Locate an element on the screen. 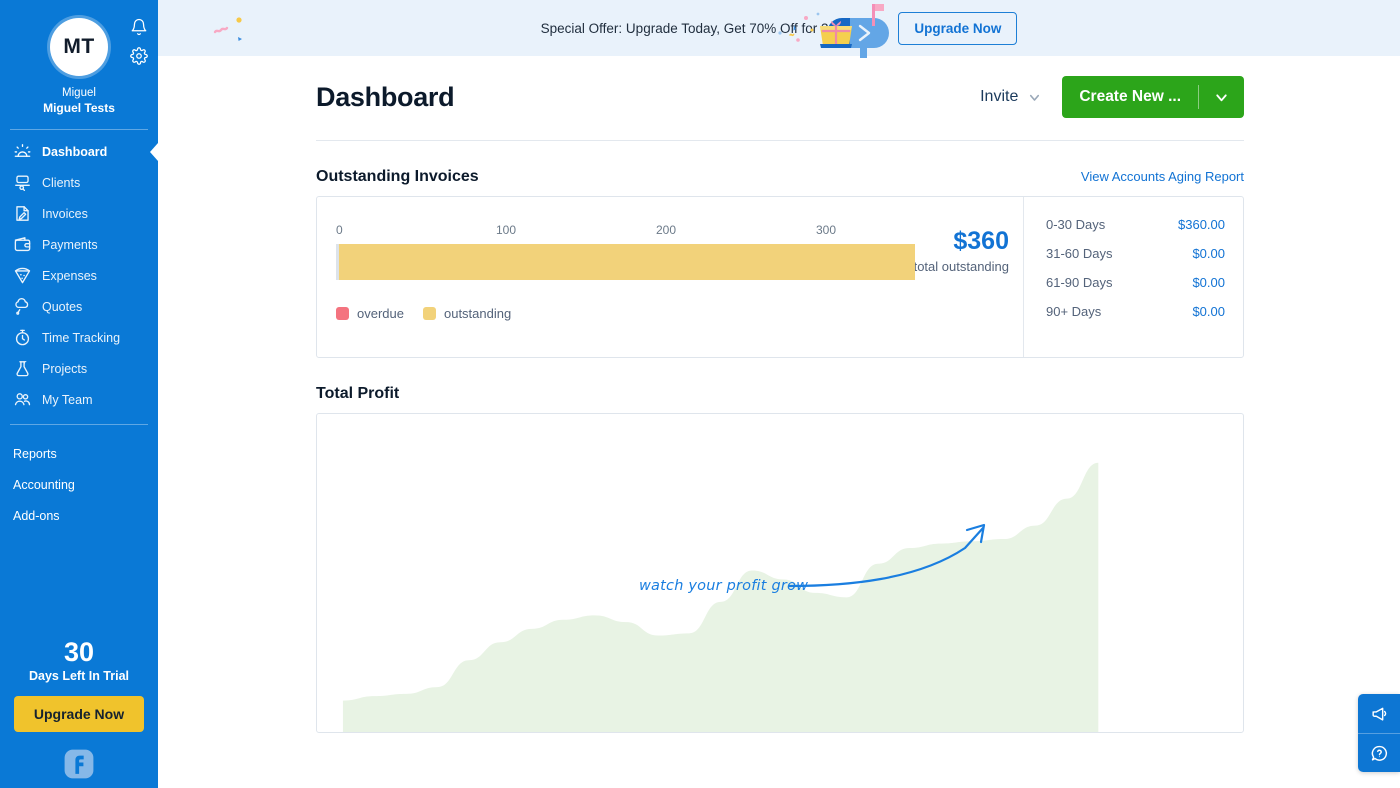 The height and width of the screenshot is (788, 1400). sidebar-section-links: Reports Accounting Add-ons is located at coordinates (79, 484).